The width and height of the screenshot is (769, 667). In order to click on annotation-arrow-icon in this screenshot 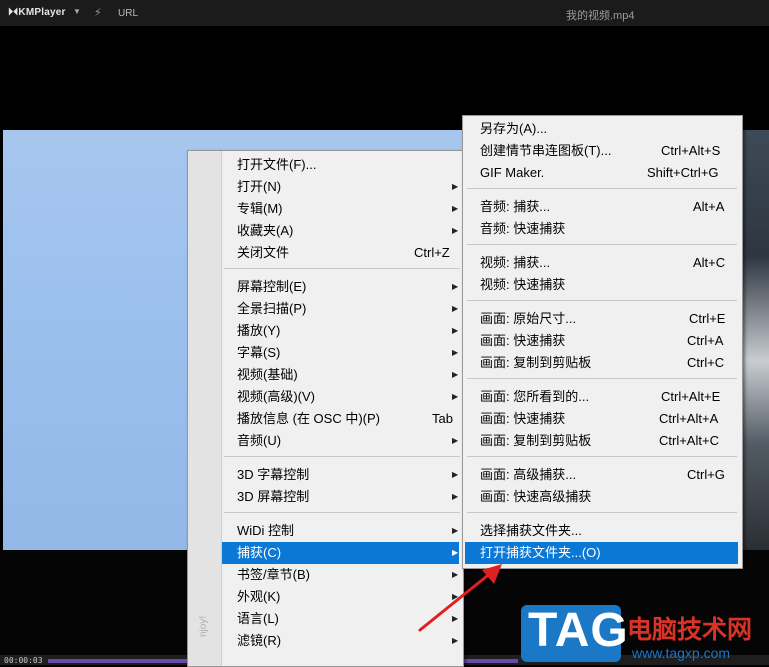, I will do `click(460, 598)`.